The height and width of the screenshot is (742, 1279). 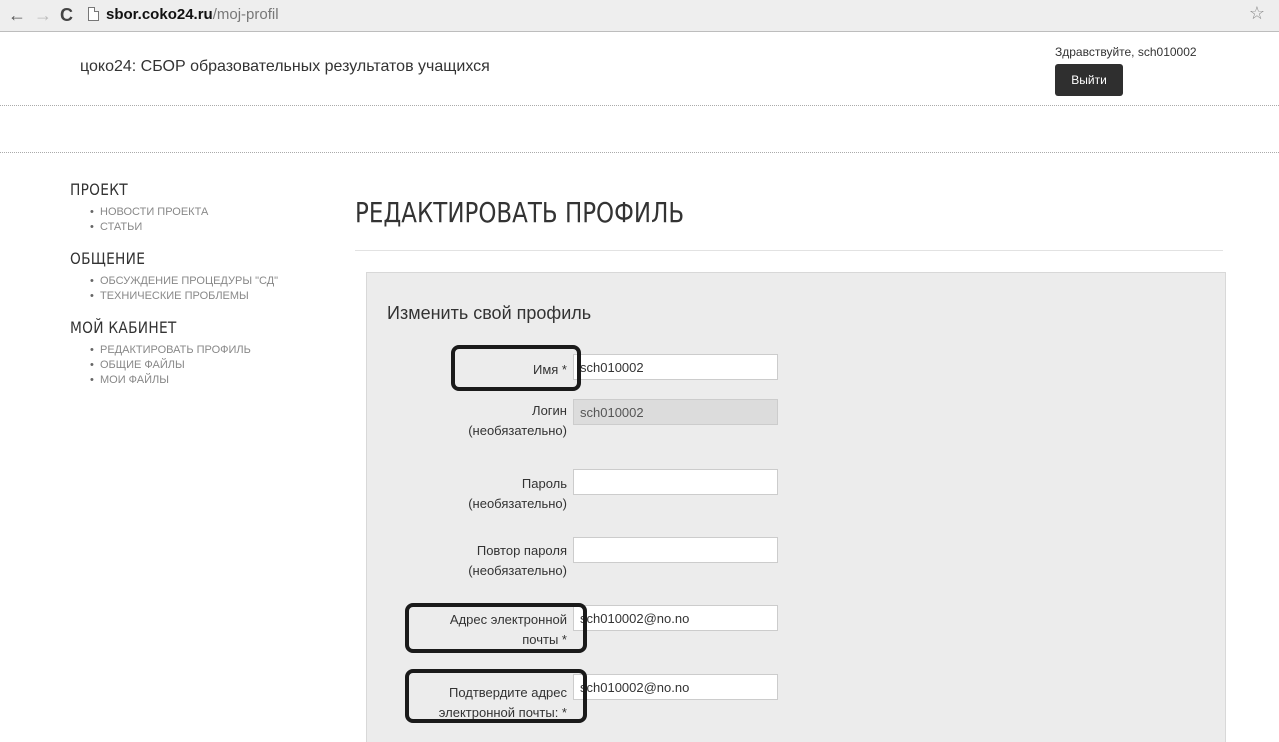 What do you see at coordinates (496, 628) in the screenshot?
I see `highlight-box-email` at bounding box center [496, 628].